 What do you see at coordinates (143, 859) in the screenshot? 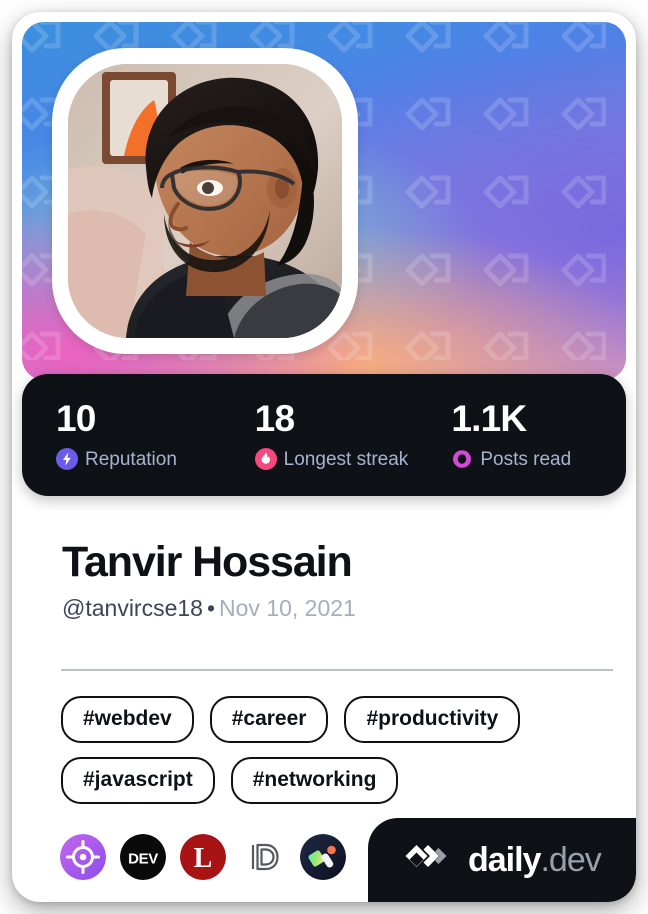
I see `svg-text: DEV` at bounding box center [143, 859].